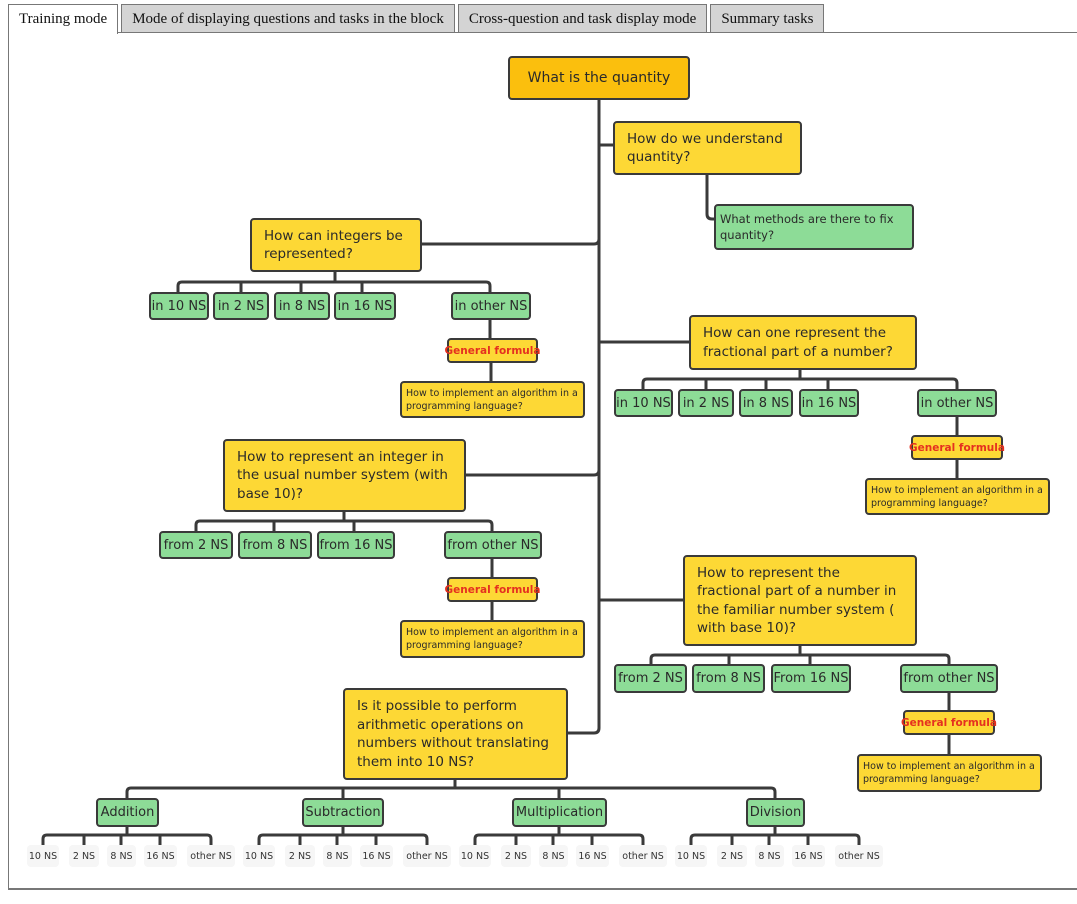 The width and height of the screenshot is (1077, 904). Describe the element at coordinates (121, 856) in the screenshot. I see `leaf-addition-8ns: 8 NS` at that location.